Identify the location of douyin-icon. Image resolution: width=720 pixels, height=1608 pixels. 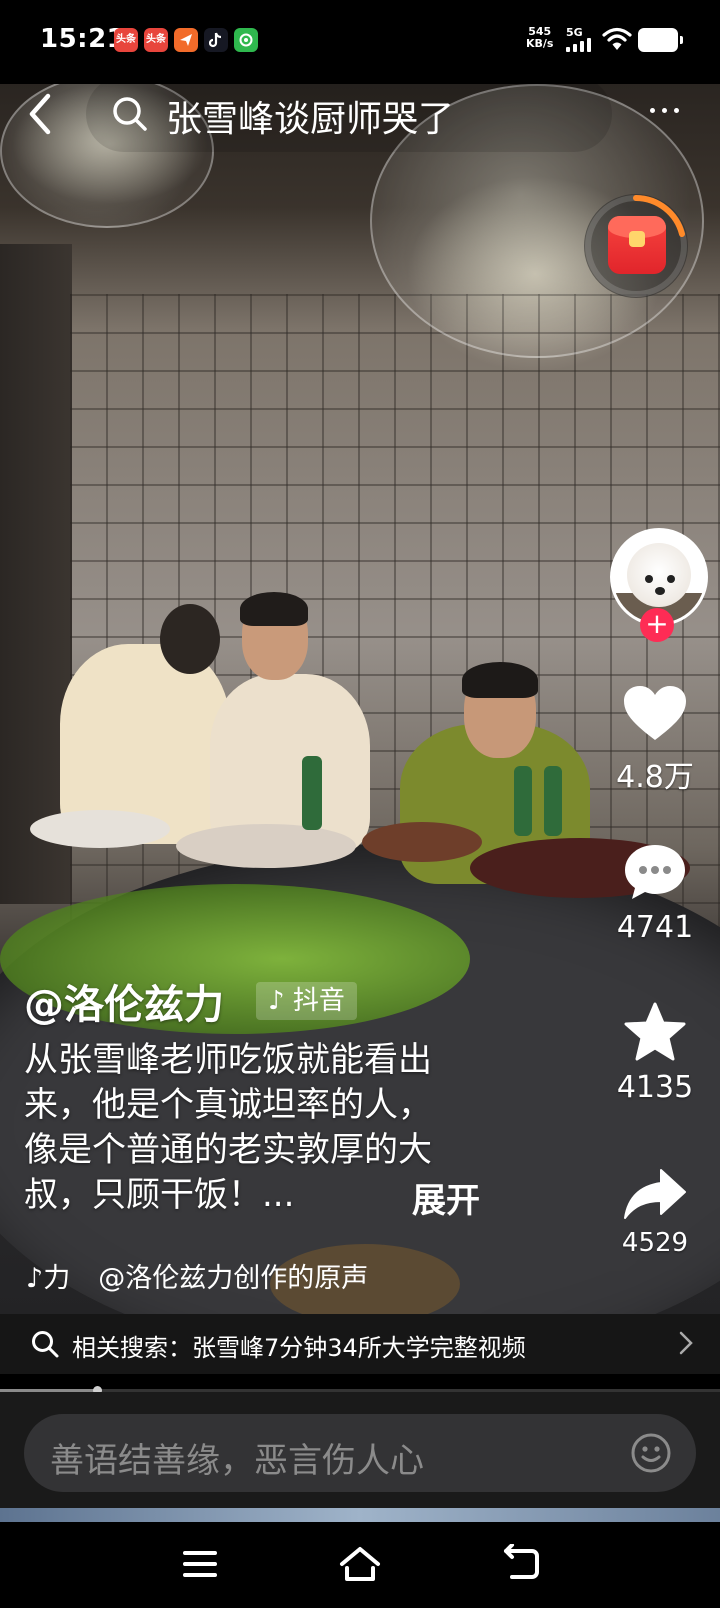
(216, 40).